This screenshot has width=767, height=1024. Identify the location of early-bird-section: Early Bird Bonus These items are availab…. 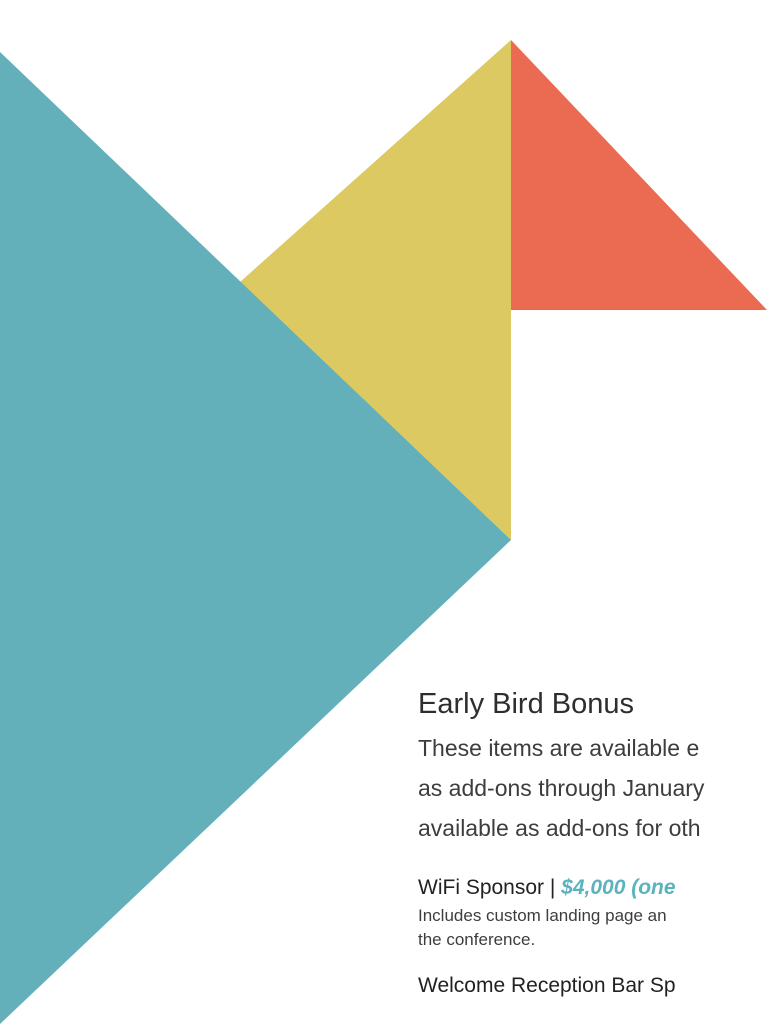
(592, 841).